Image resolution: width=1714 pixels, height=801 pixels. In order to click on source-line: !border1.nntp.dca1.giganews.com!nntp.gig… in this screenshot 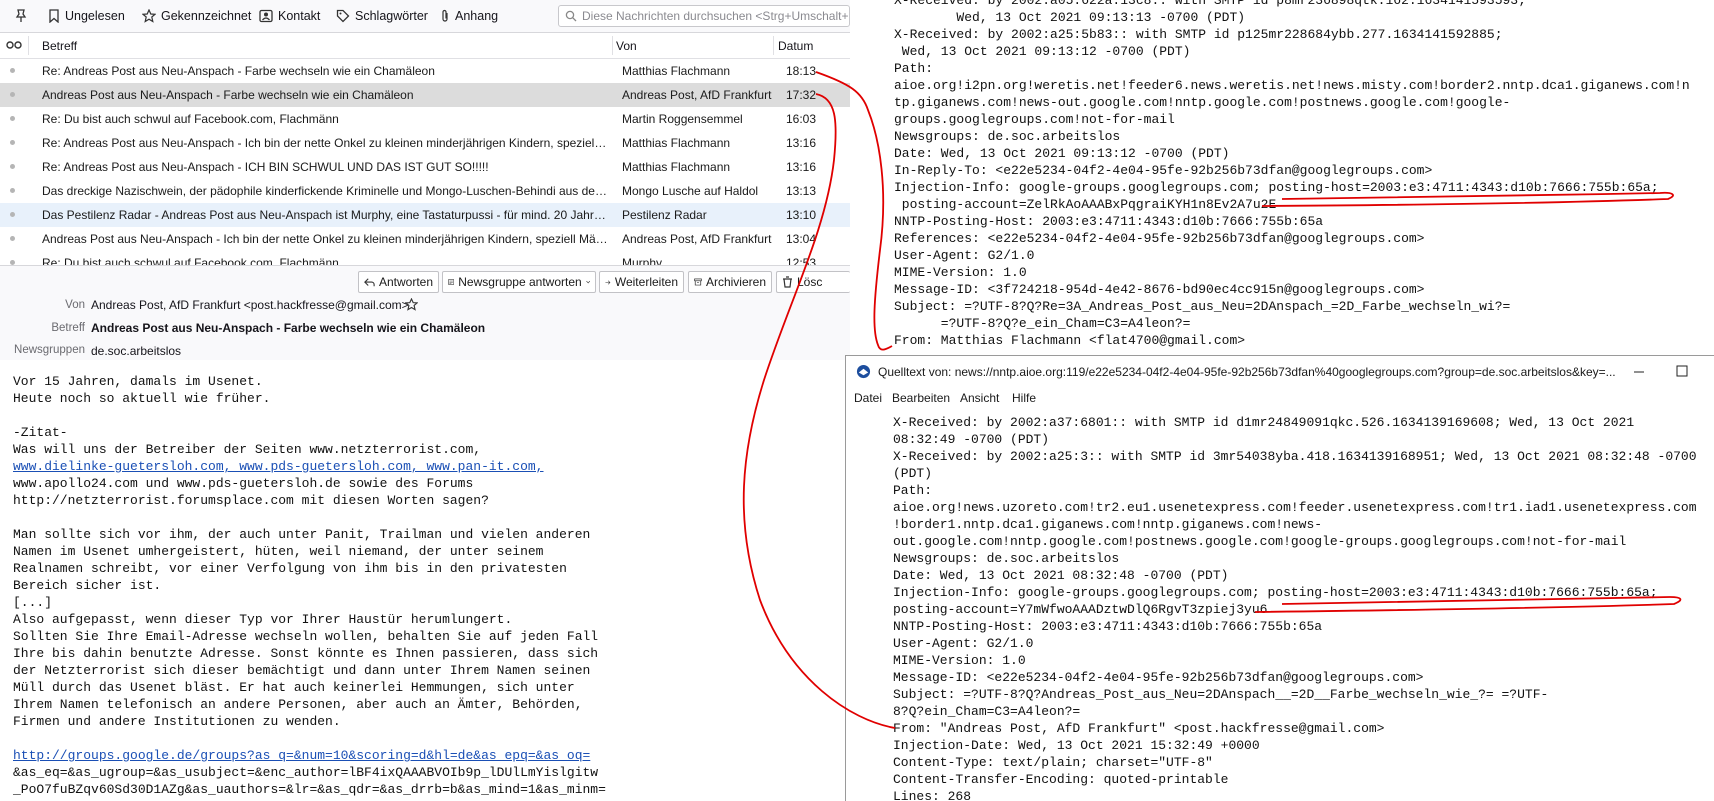, I will do `click(1108, 524)`.